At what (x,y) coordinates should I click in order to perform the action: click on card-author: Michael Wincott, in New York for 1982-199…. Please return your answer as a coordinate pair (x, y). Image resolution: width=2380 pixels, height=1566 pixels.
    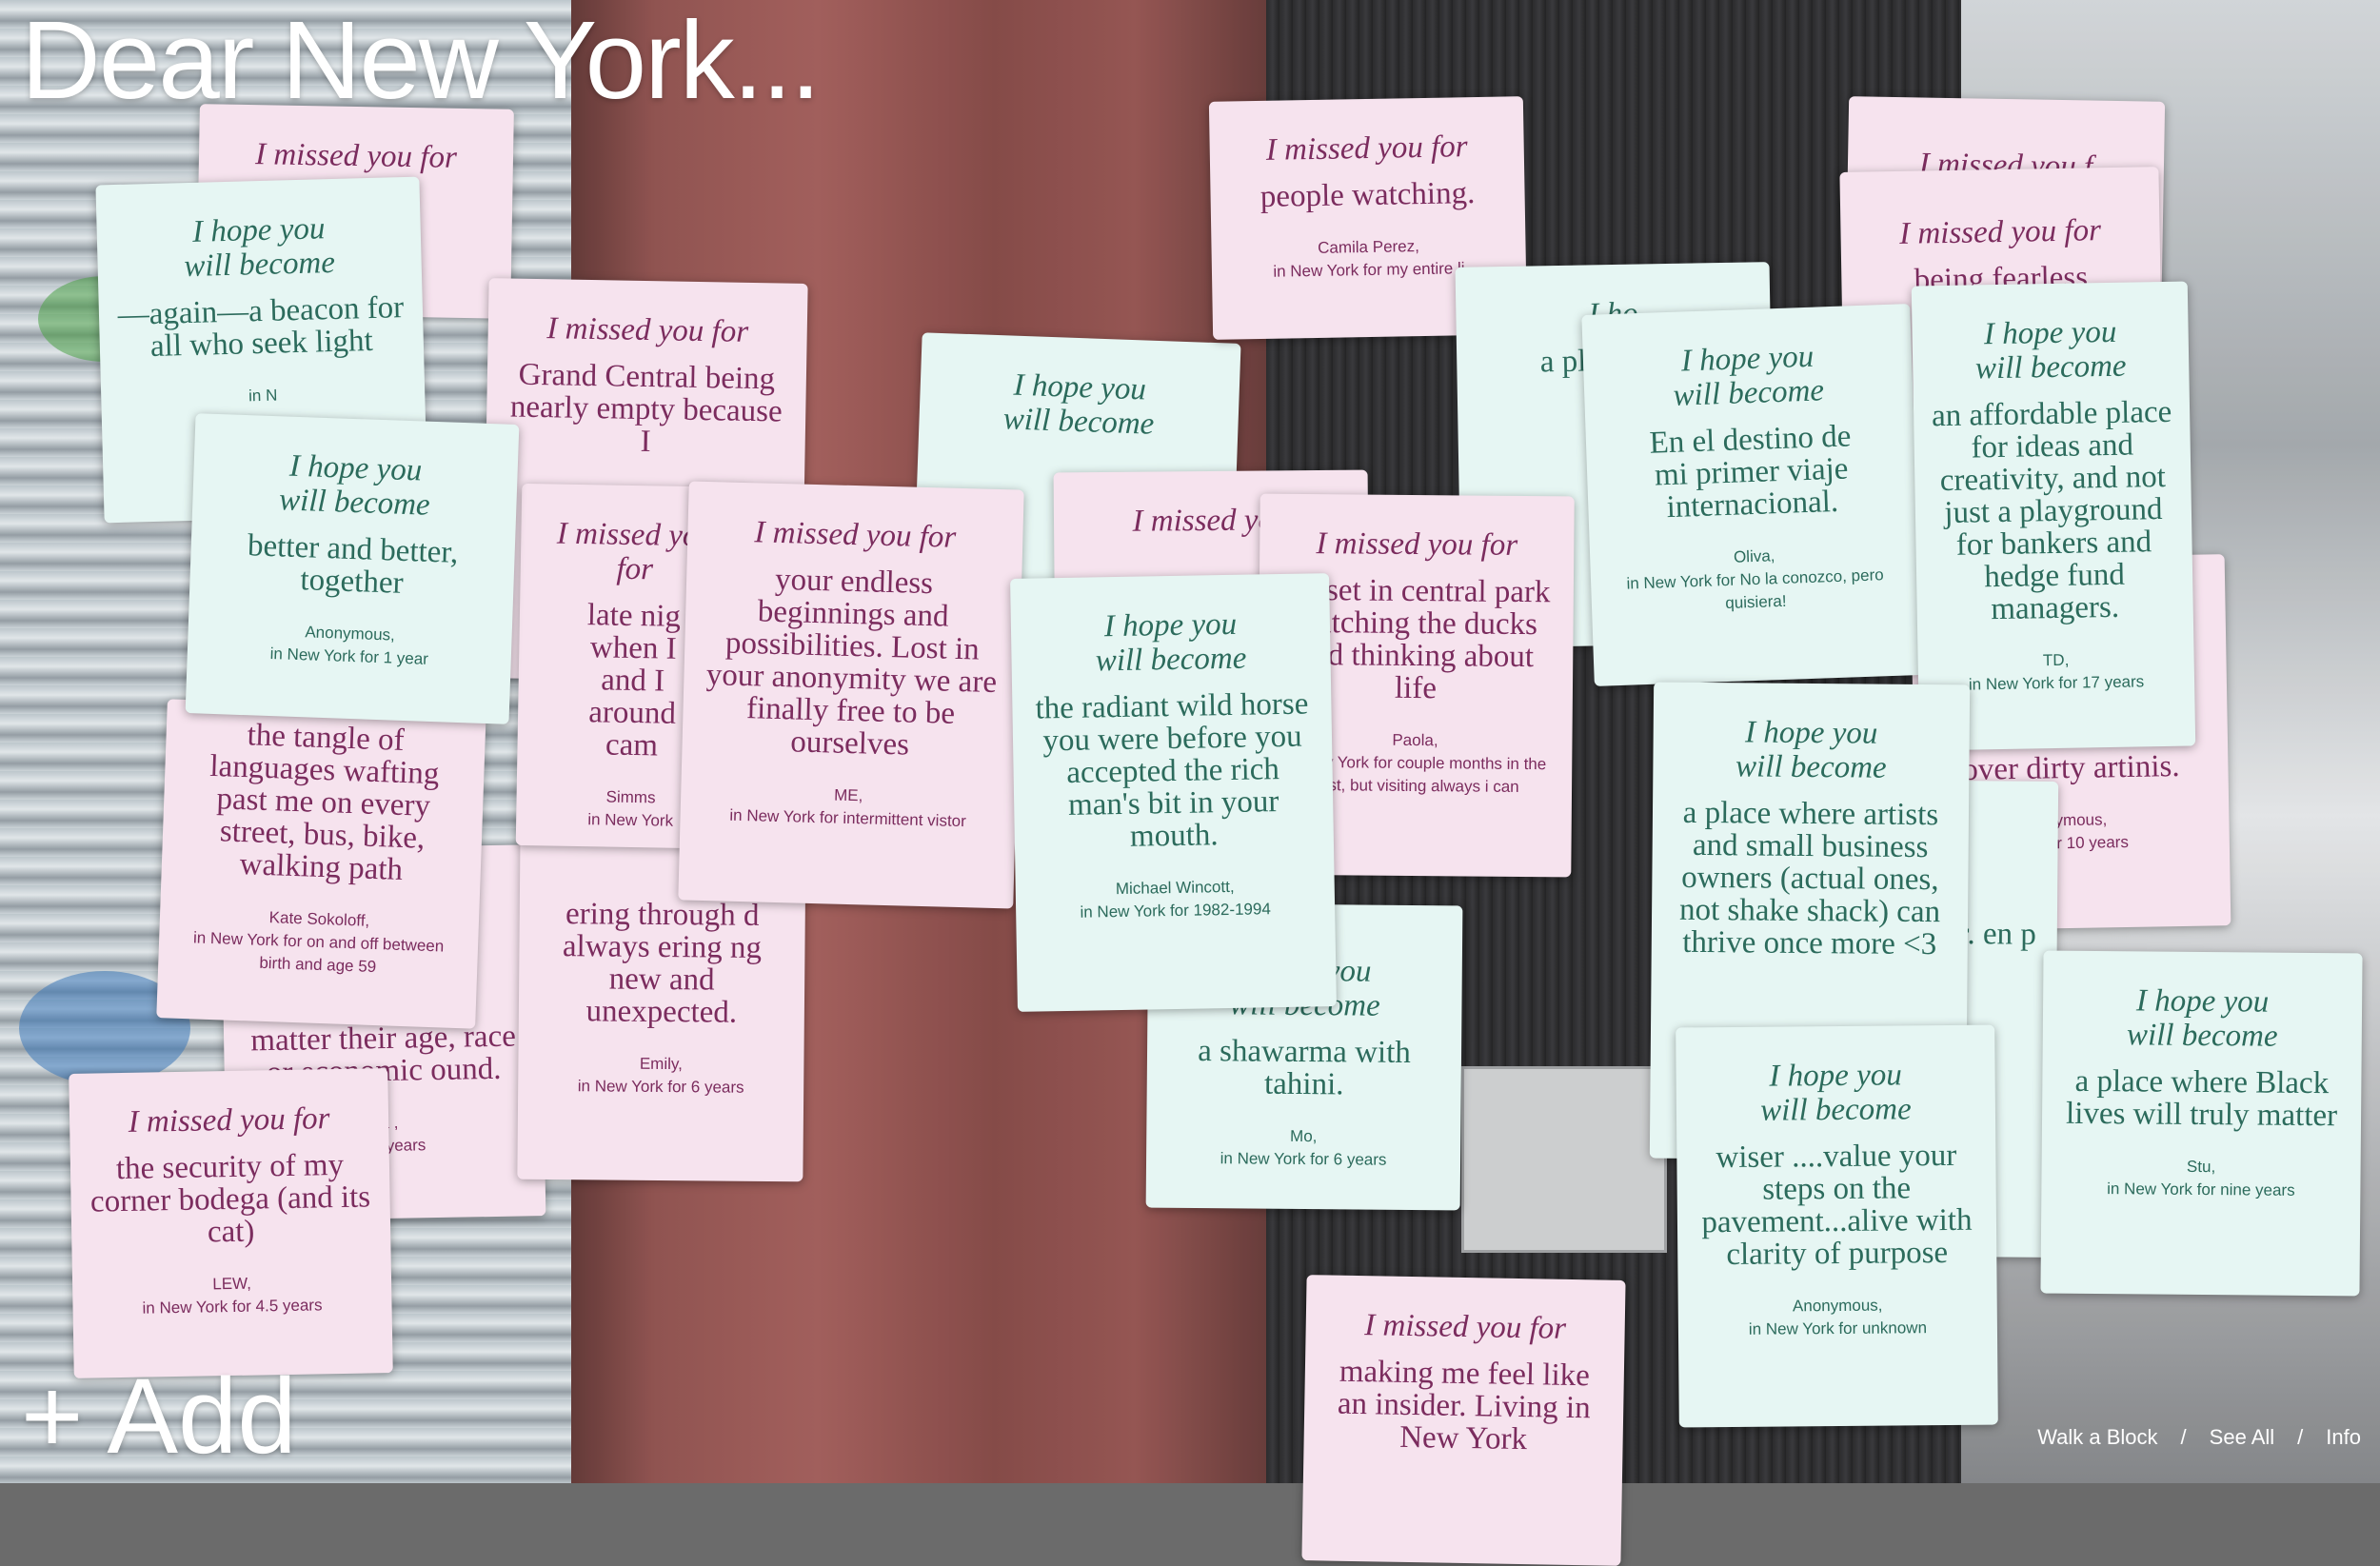
    Looking at the image, I should click on (1175, 899).